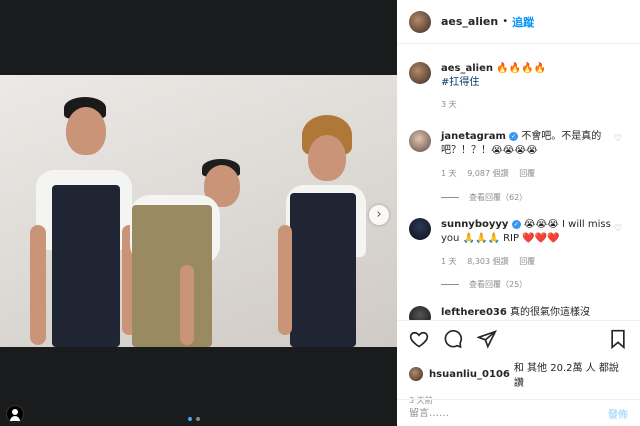 The height and width of the screenshot is (426, 640). Describe the element at coordinates (571, 374) in the screenshot. I see `likes-text: 和 其他 20.2萬 人 都說讚` at that location.